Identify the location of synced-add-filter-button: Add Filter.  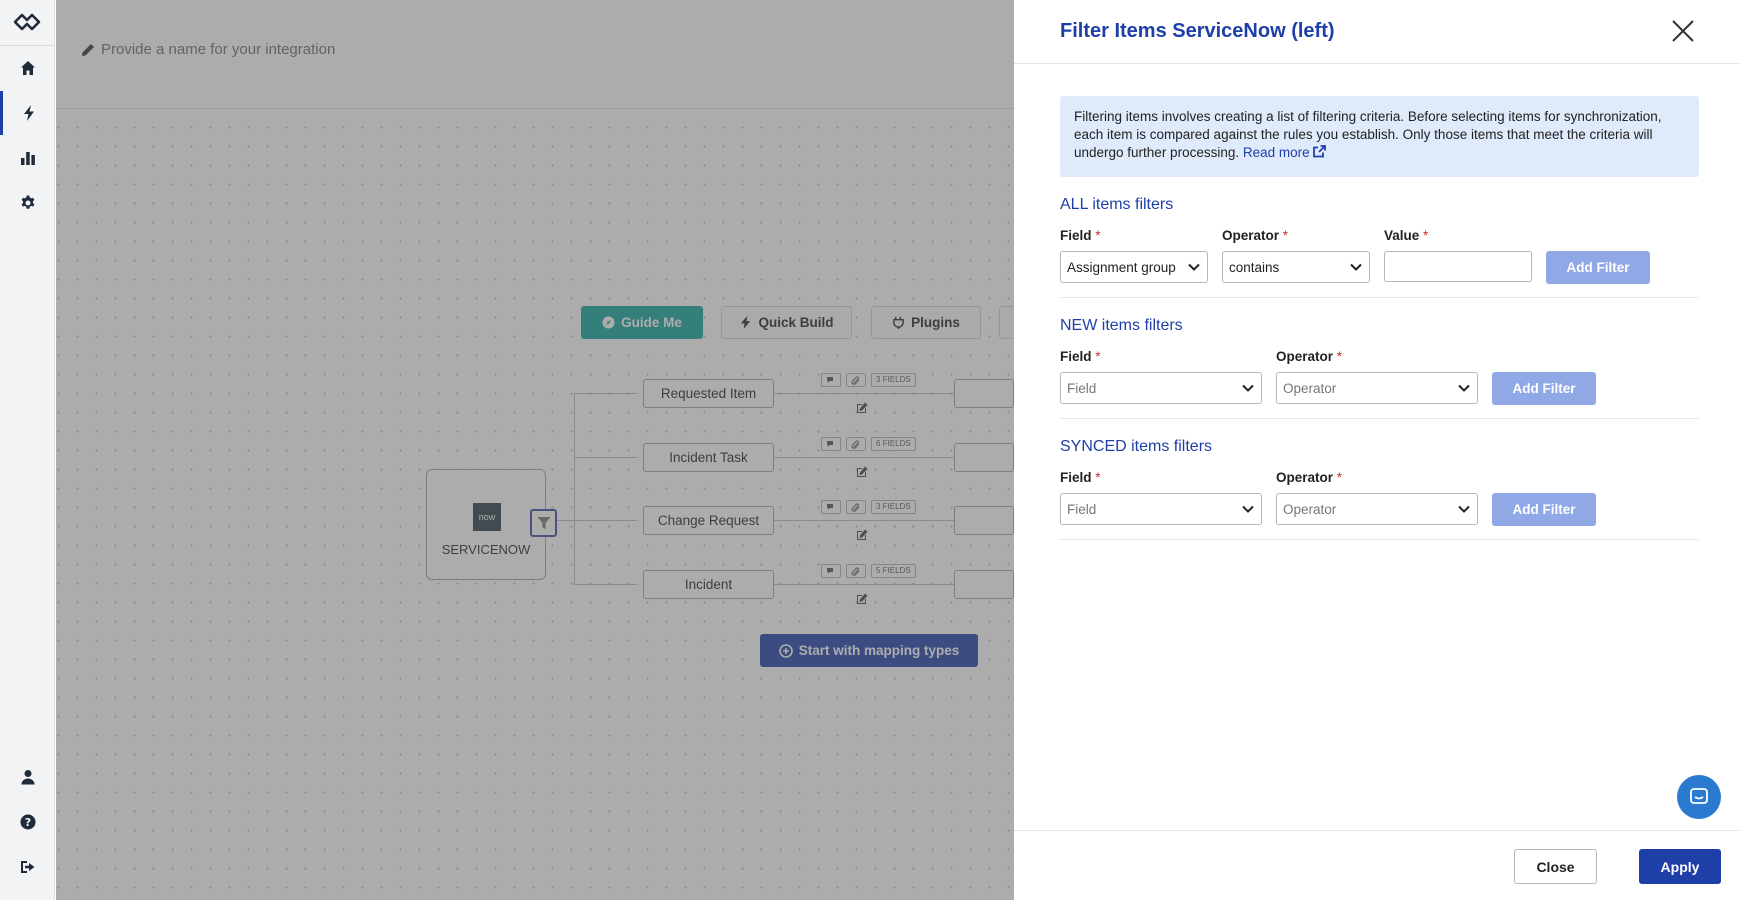
(1544, 509).